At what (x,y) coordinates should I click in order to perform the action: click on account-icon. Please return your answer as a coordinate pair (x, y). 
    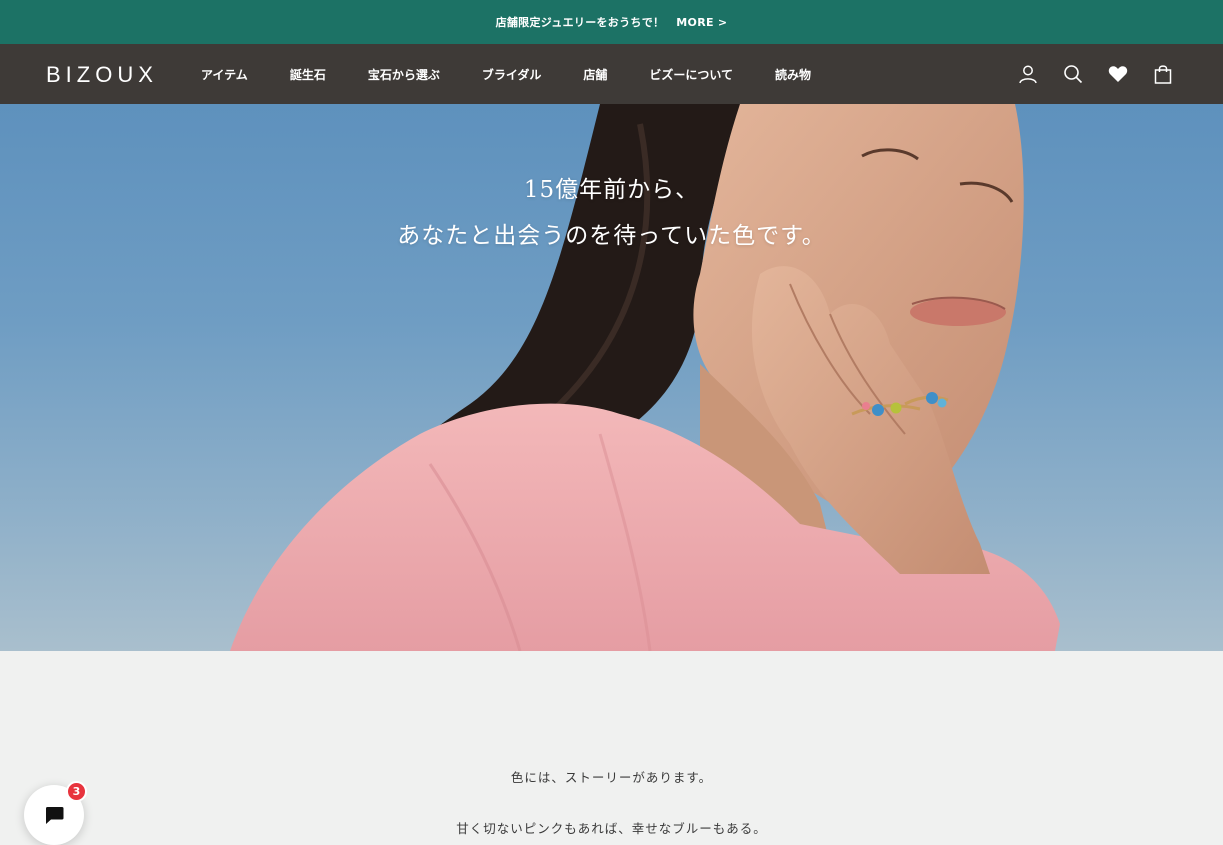
    Looking at the image, I should click on (1028, 74).